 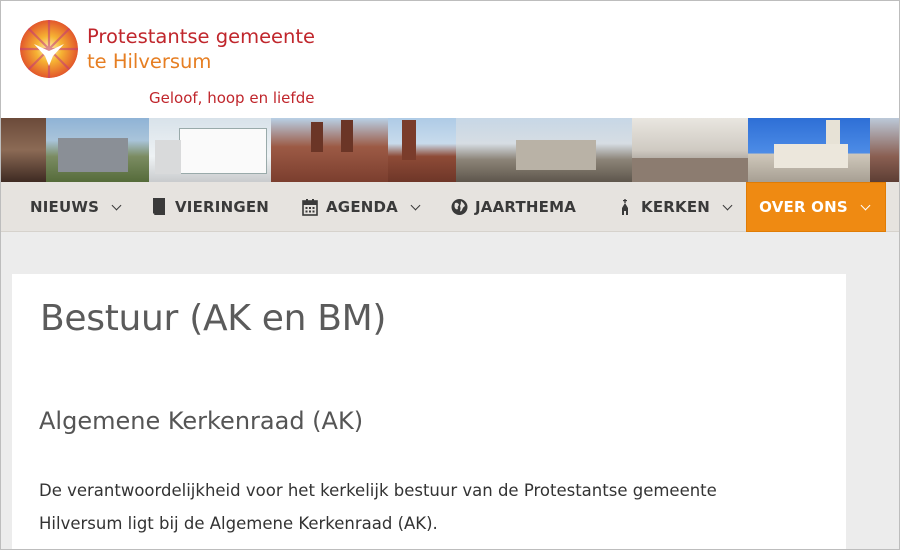 I want to click on header-photo-strip, so click(x=450, y=150).